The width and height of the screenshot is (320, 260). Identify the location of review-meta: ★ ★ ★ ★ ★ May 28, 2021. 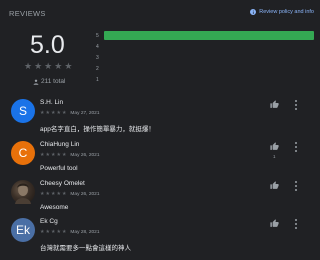
(70, 232).